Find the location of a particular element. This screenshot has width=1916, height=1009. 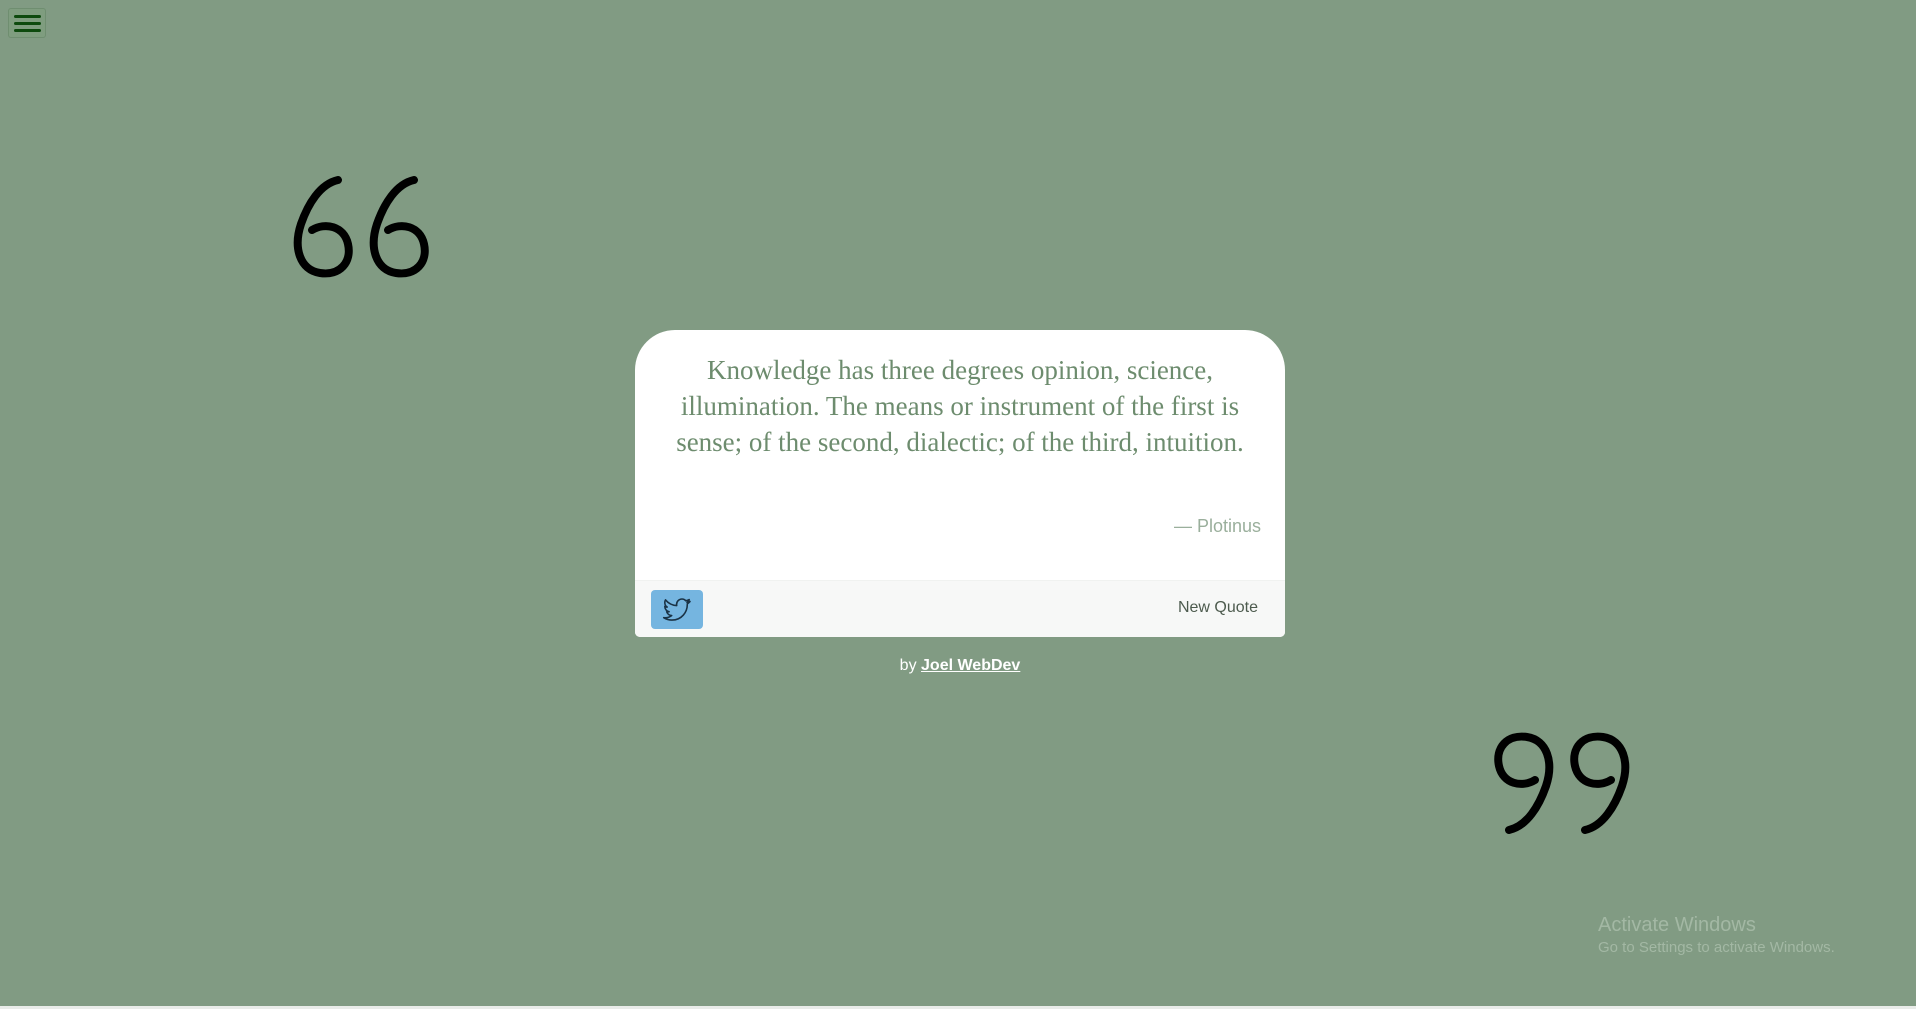

menu-button is located at coordinates (27, 23).